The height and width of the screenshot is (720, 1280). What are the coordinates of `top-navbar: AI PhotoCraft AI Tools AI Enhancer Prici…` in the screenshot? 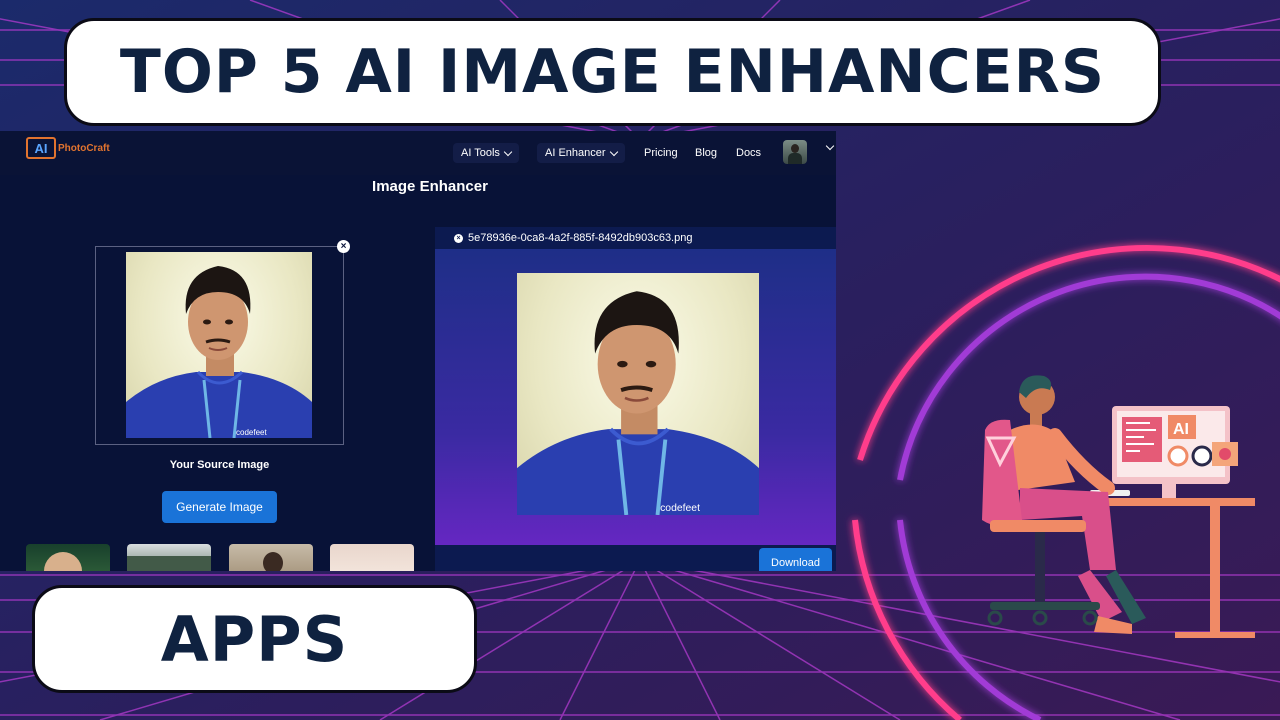 It's located at (418, 153).